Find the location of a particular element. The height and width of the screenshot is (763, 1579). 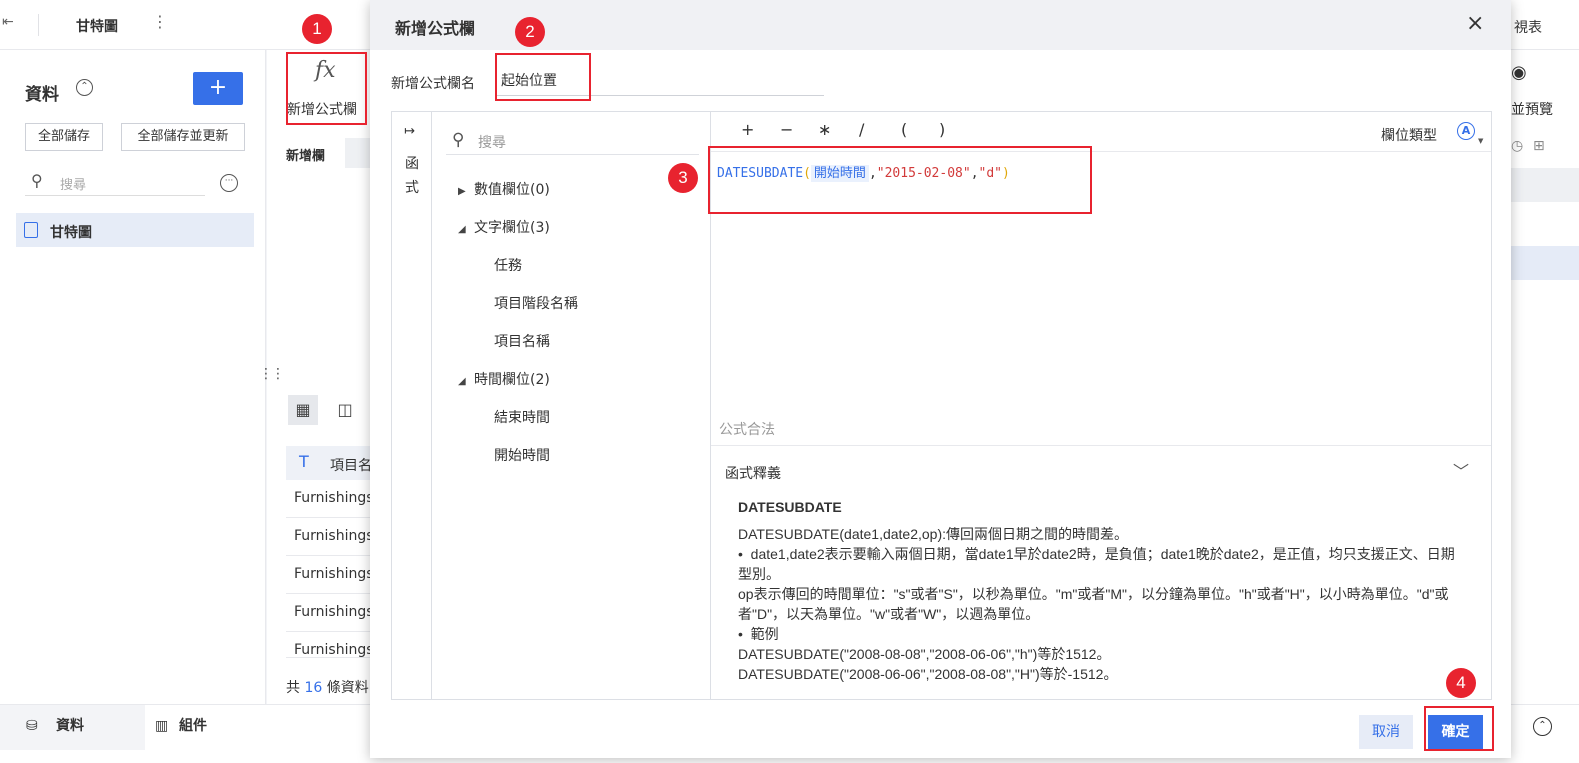

tab-strip is located at coordinates (357, 153).